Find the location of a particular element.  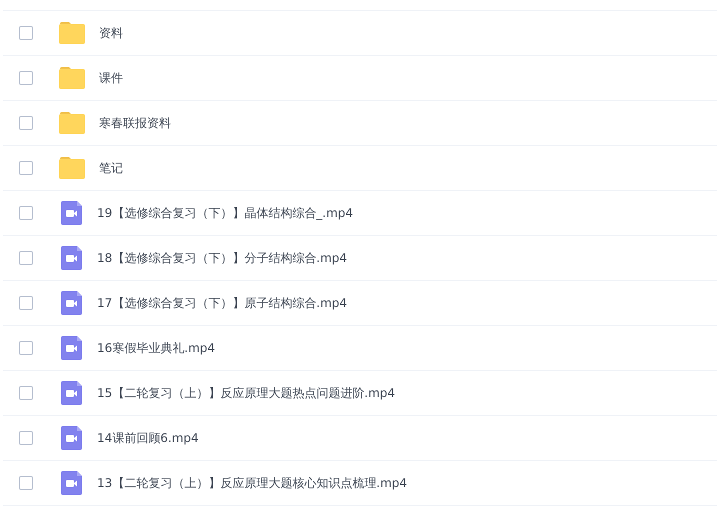

file-name: 13【二轮复习（上）】反应原理大题核心知识点梳理.mp4 is located at coordinates (252, 483).